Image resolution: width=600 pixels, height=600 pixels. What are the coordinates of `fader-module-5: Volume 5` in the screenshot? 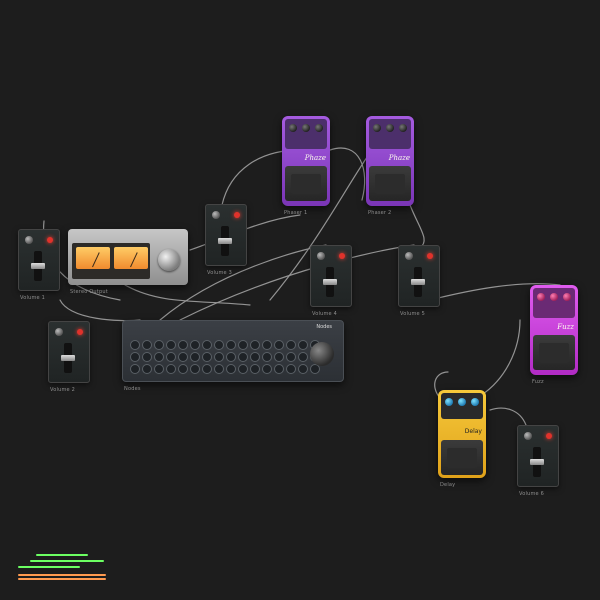 It's located at (419, 281).